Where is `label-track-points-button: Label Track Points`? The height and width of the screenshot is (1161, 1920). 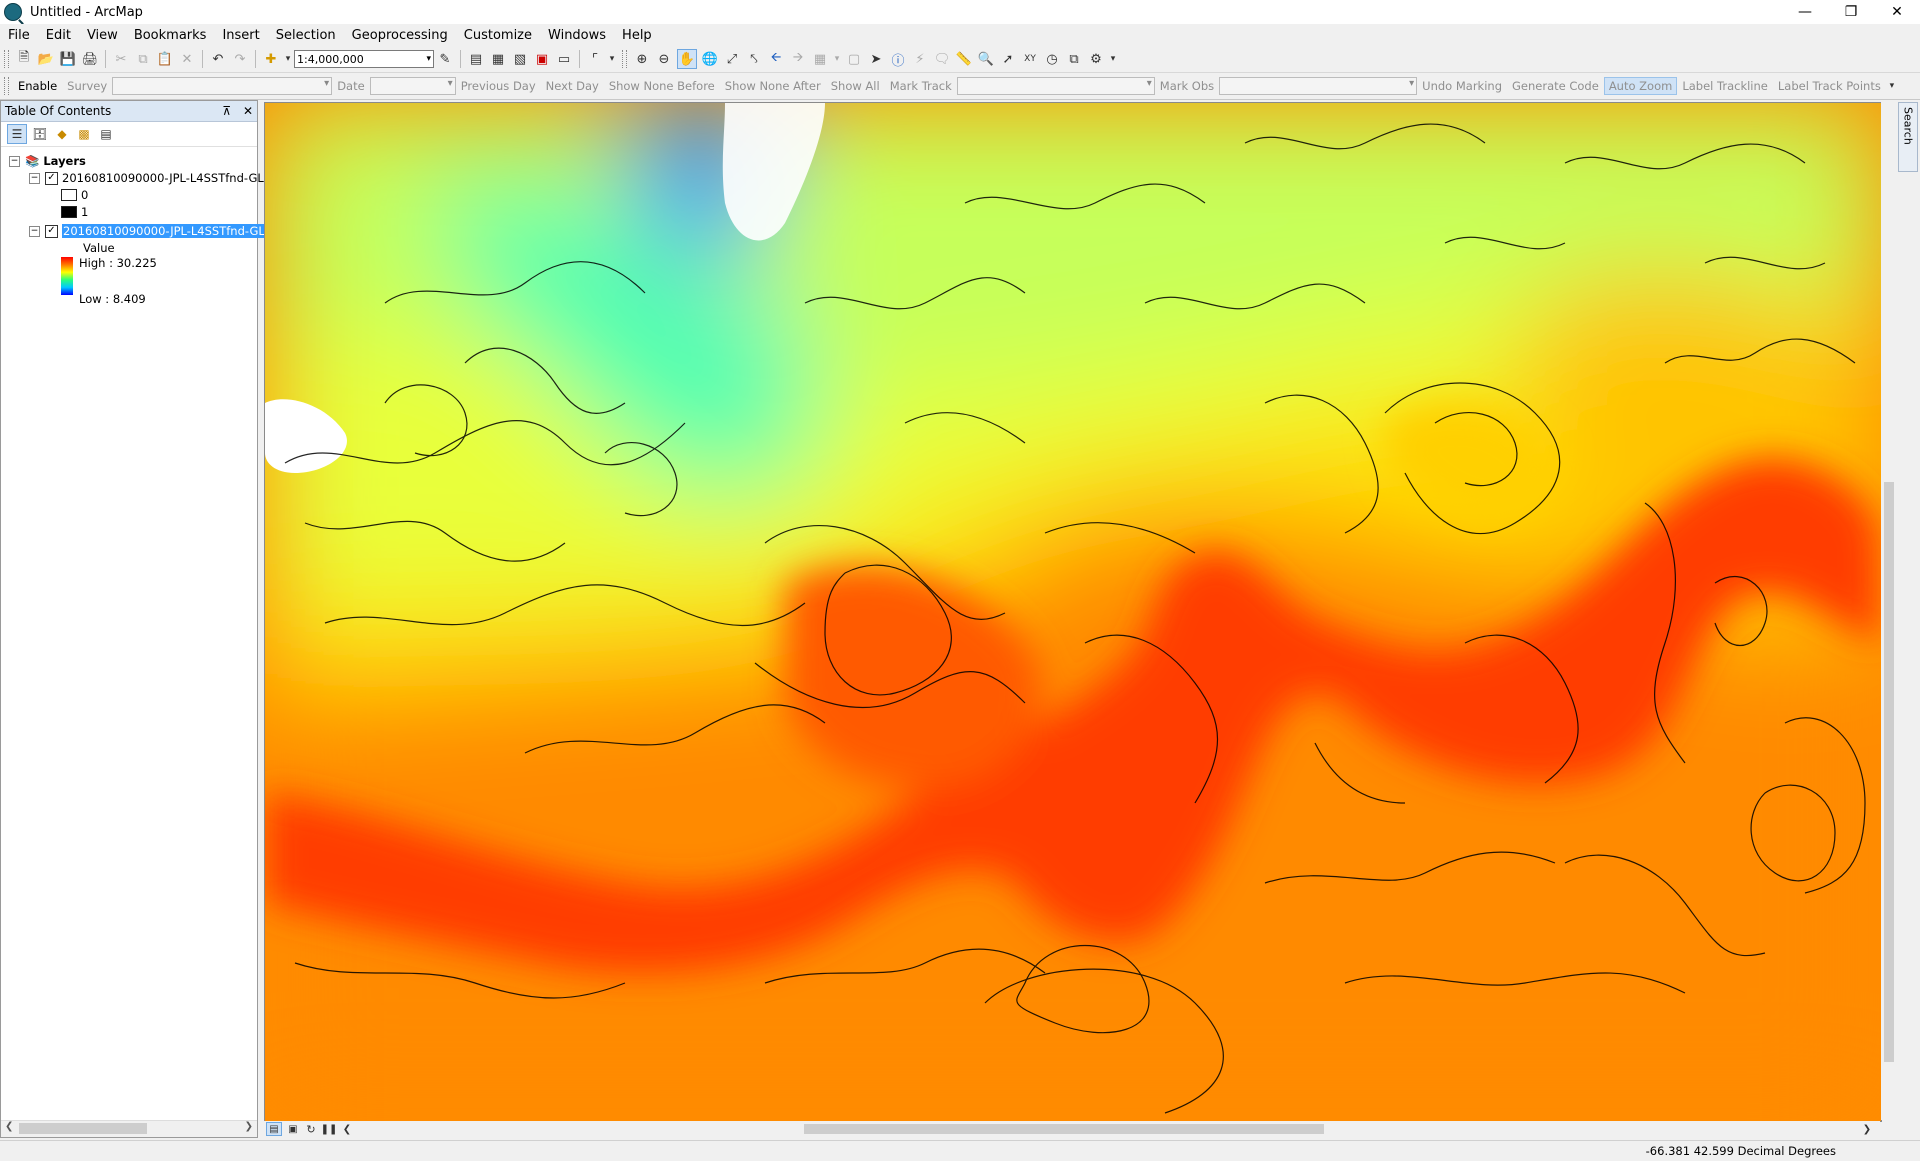 label-track-points-button: Label Track Points is located at coordinates (1829, 86).